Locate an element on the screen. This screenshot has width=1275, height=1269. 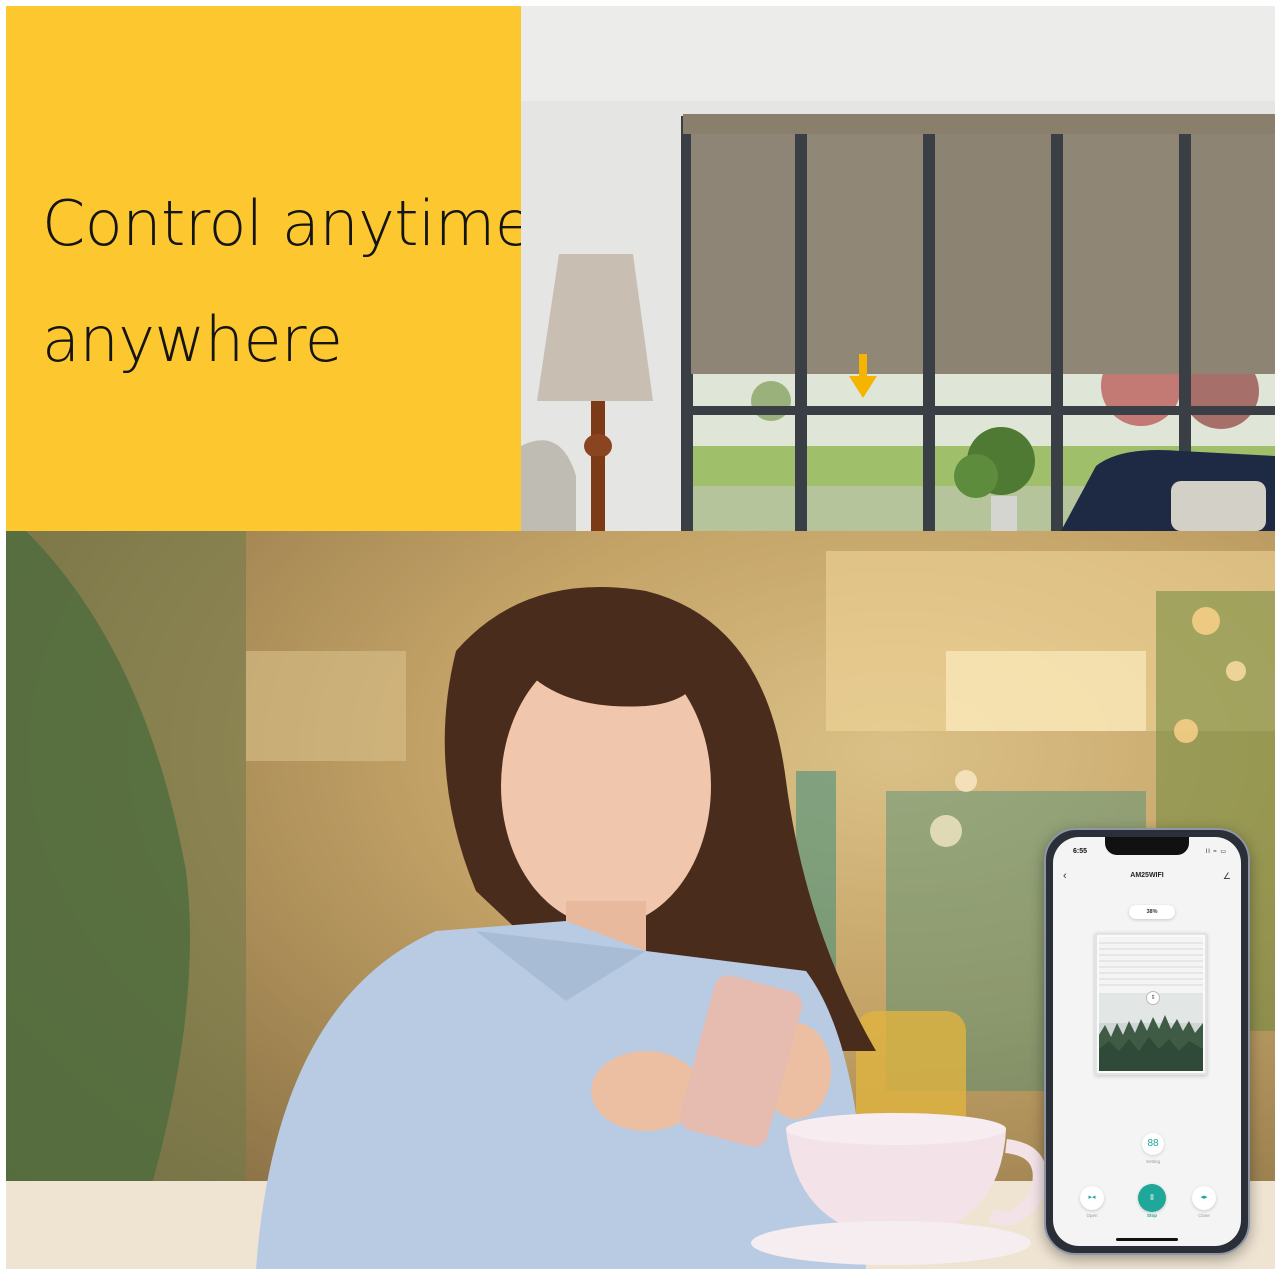
position-percent-badge: 38% is located at coordinates (1152, 912).